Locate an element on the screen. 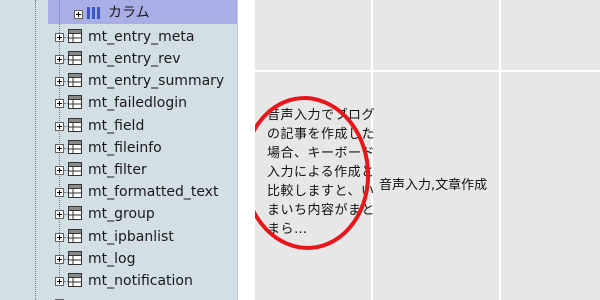  tree-item-label: カラム is located at coordinates (129, 13).